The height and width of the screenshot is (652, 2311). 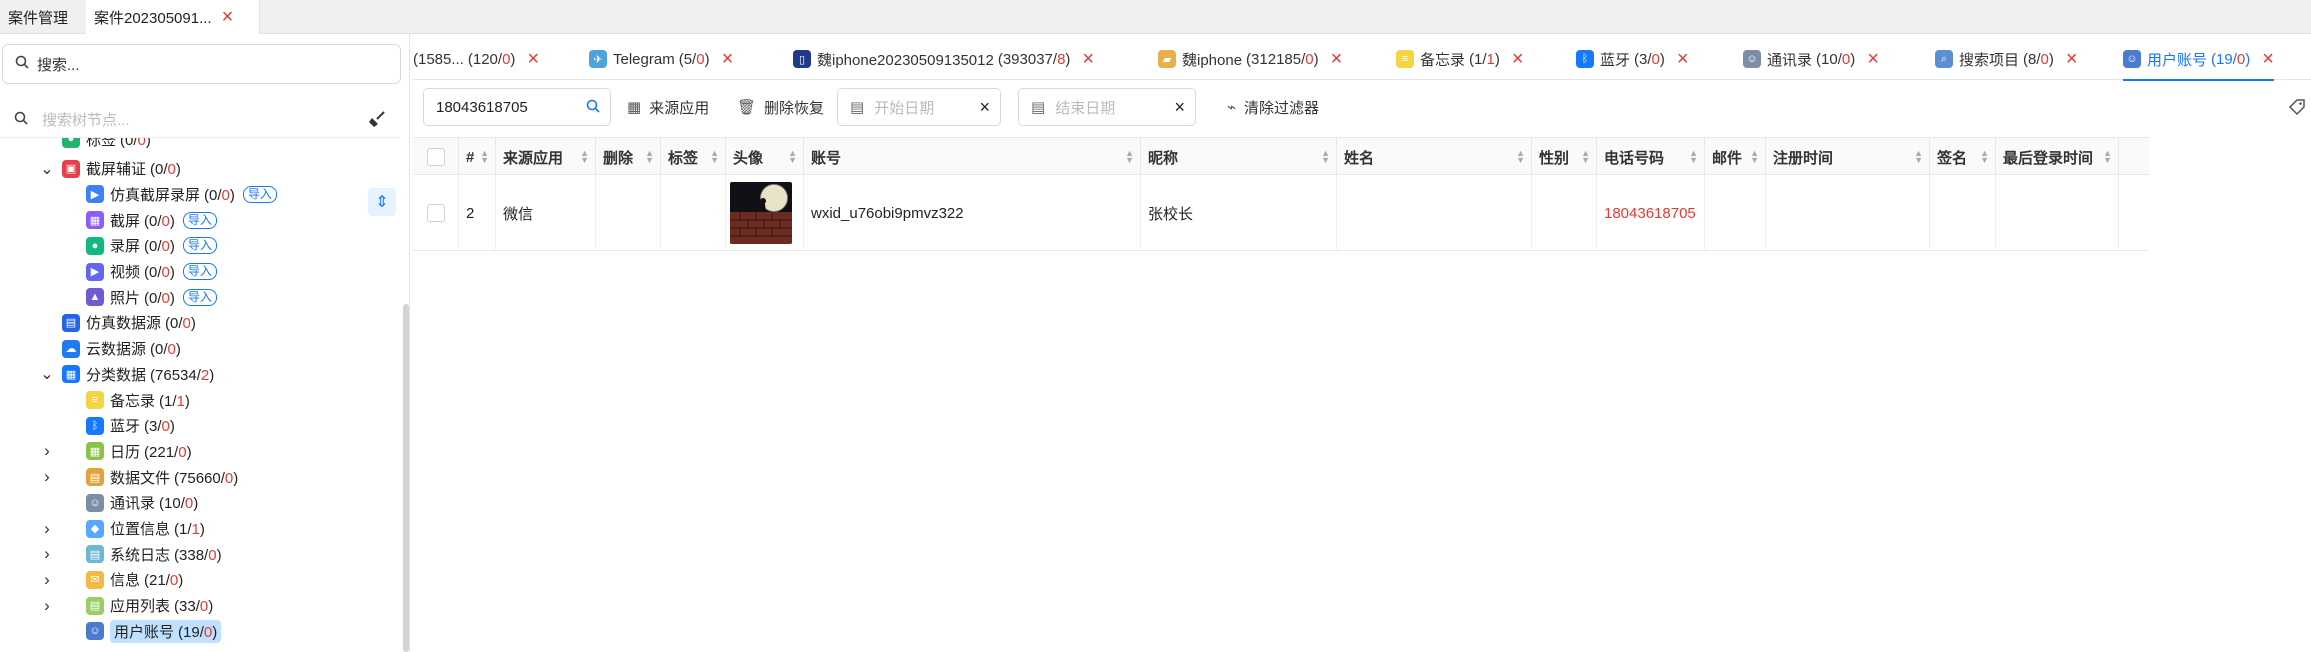 What do you see at coordinates (661, 59) in the screenshot?
I see `content-tab: ✈ Telegram (5/0) ×` at bounding box center [661, 59].